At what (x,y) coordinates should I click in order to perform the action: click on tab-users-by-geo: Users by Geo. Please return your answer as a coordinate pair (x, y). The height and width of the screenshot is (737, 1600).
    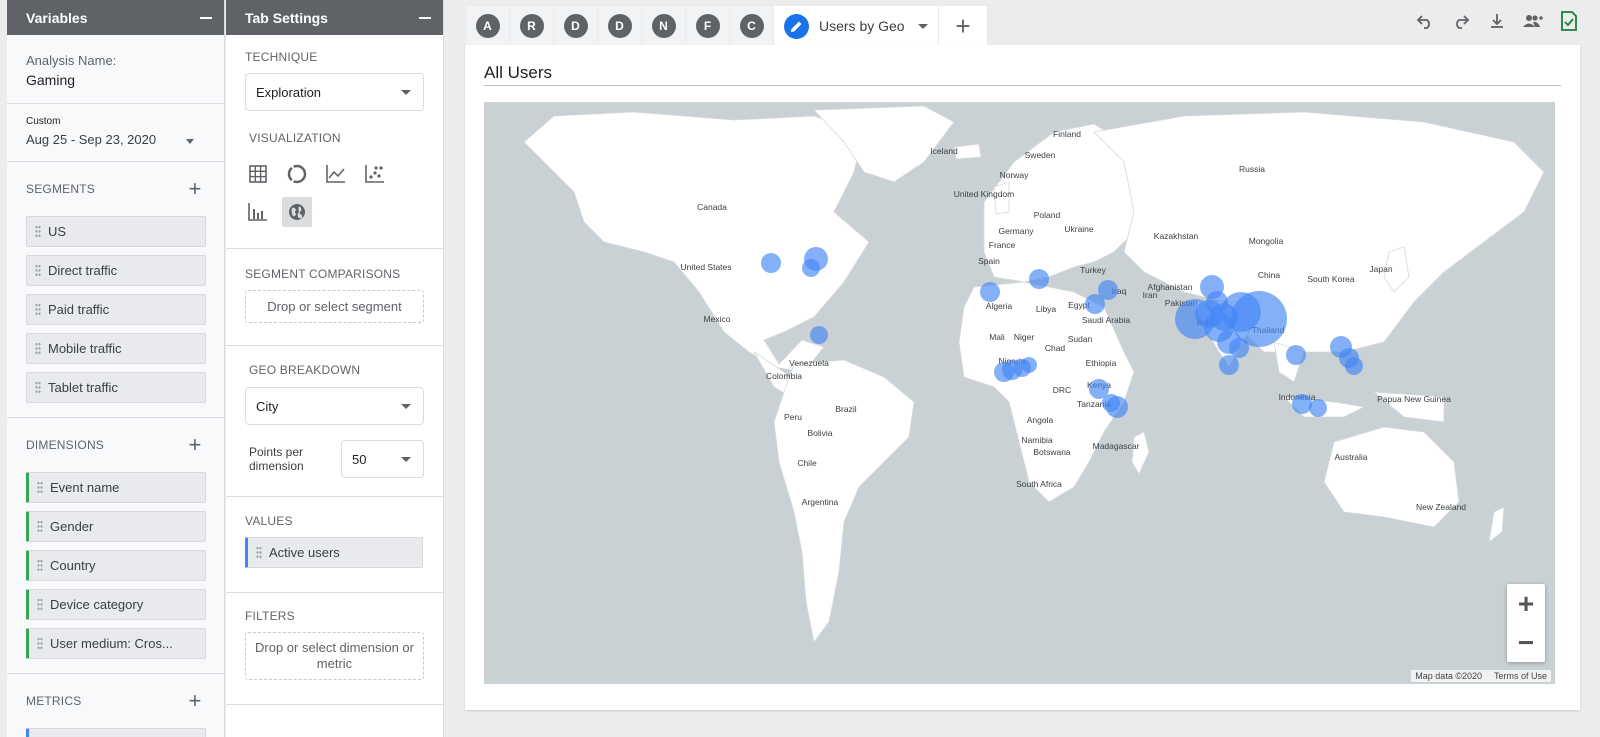
    Looking at the image, I should click on (856, 26).